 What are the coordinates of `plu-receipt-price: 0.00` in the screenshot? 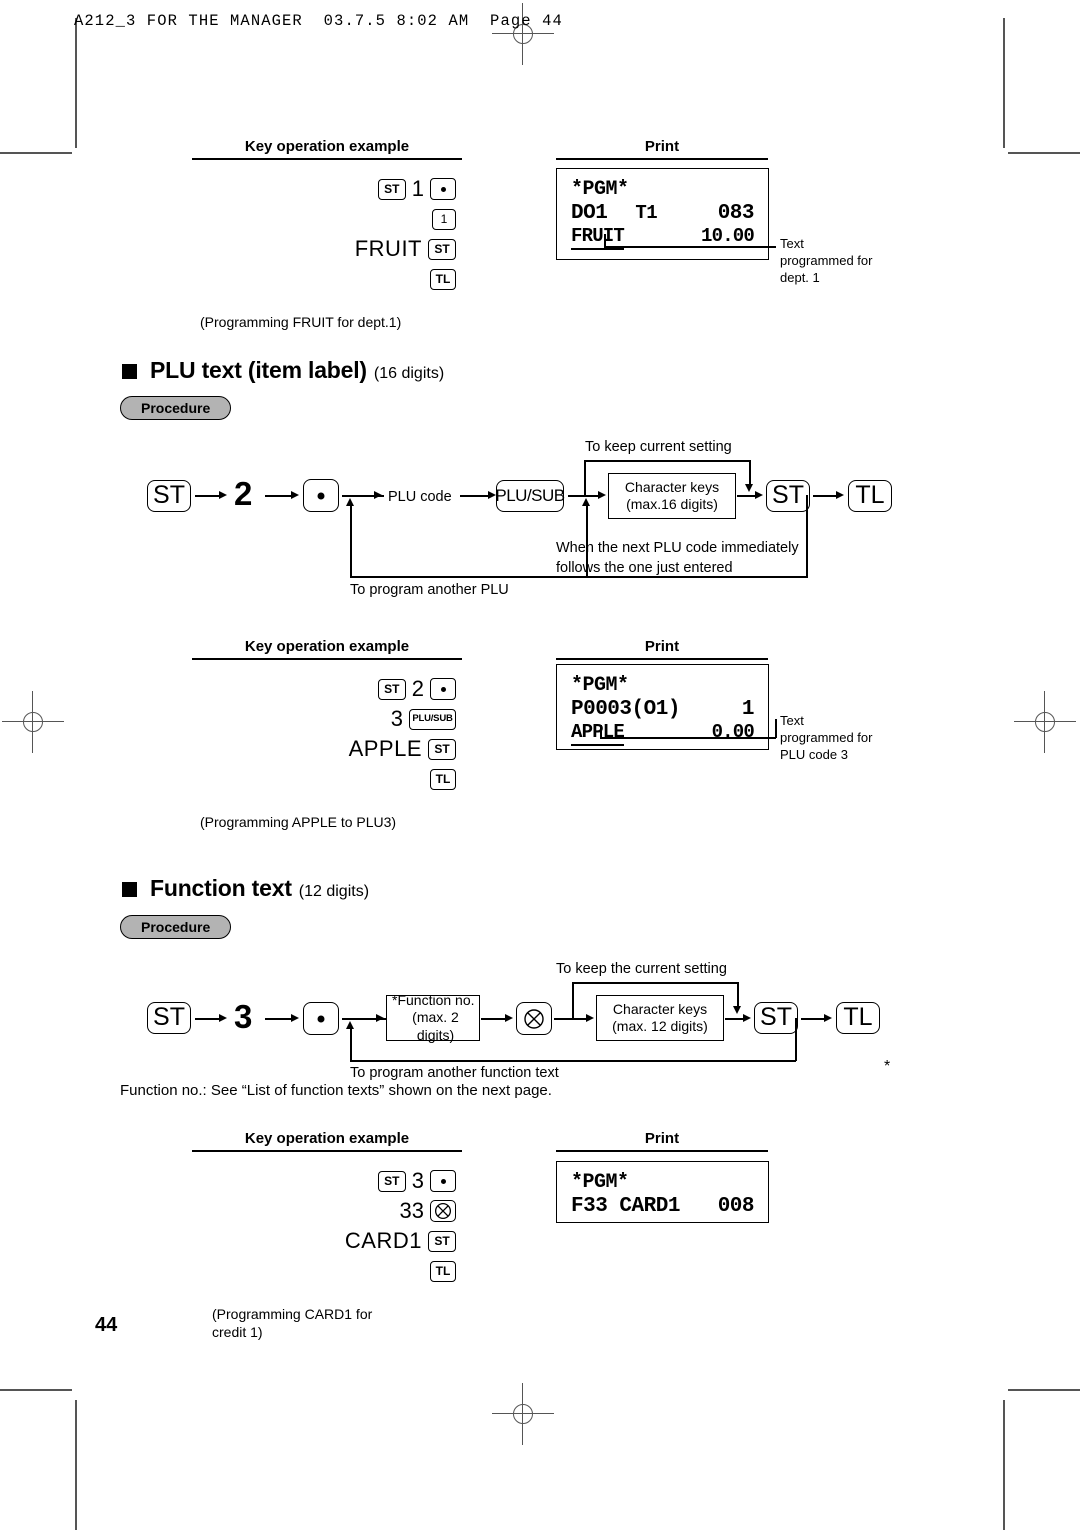 It's located at (733, 732).